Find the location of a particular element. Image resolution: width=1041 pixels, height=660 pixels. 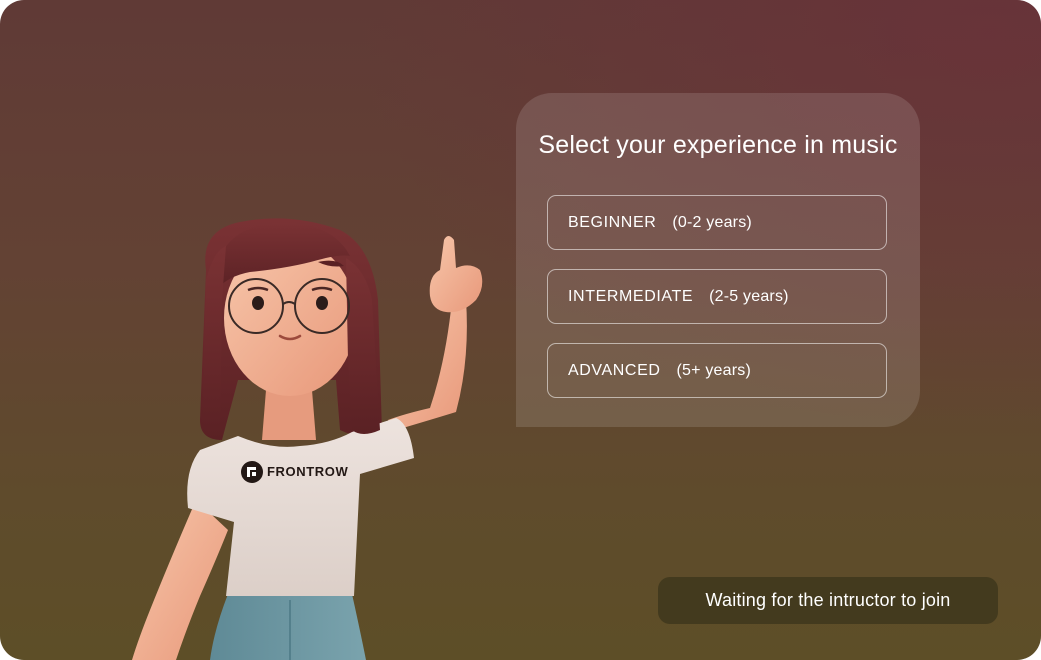

left-arm is located at coordinates (180, 580).